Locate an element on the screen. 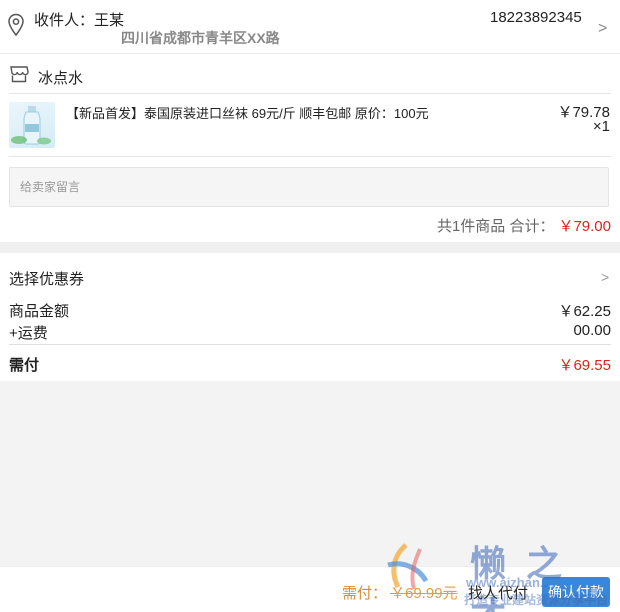 The image size is (620, 612). recipient-name: 收件人：王某 is located at coordinates (79, 20).